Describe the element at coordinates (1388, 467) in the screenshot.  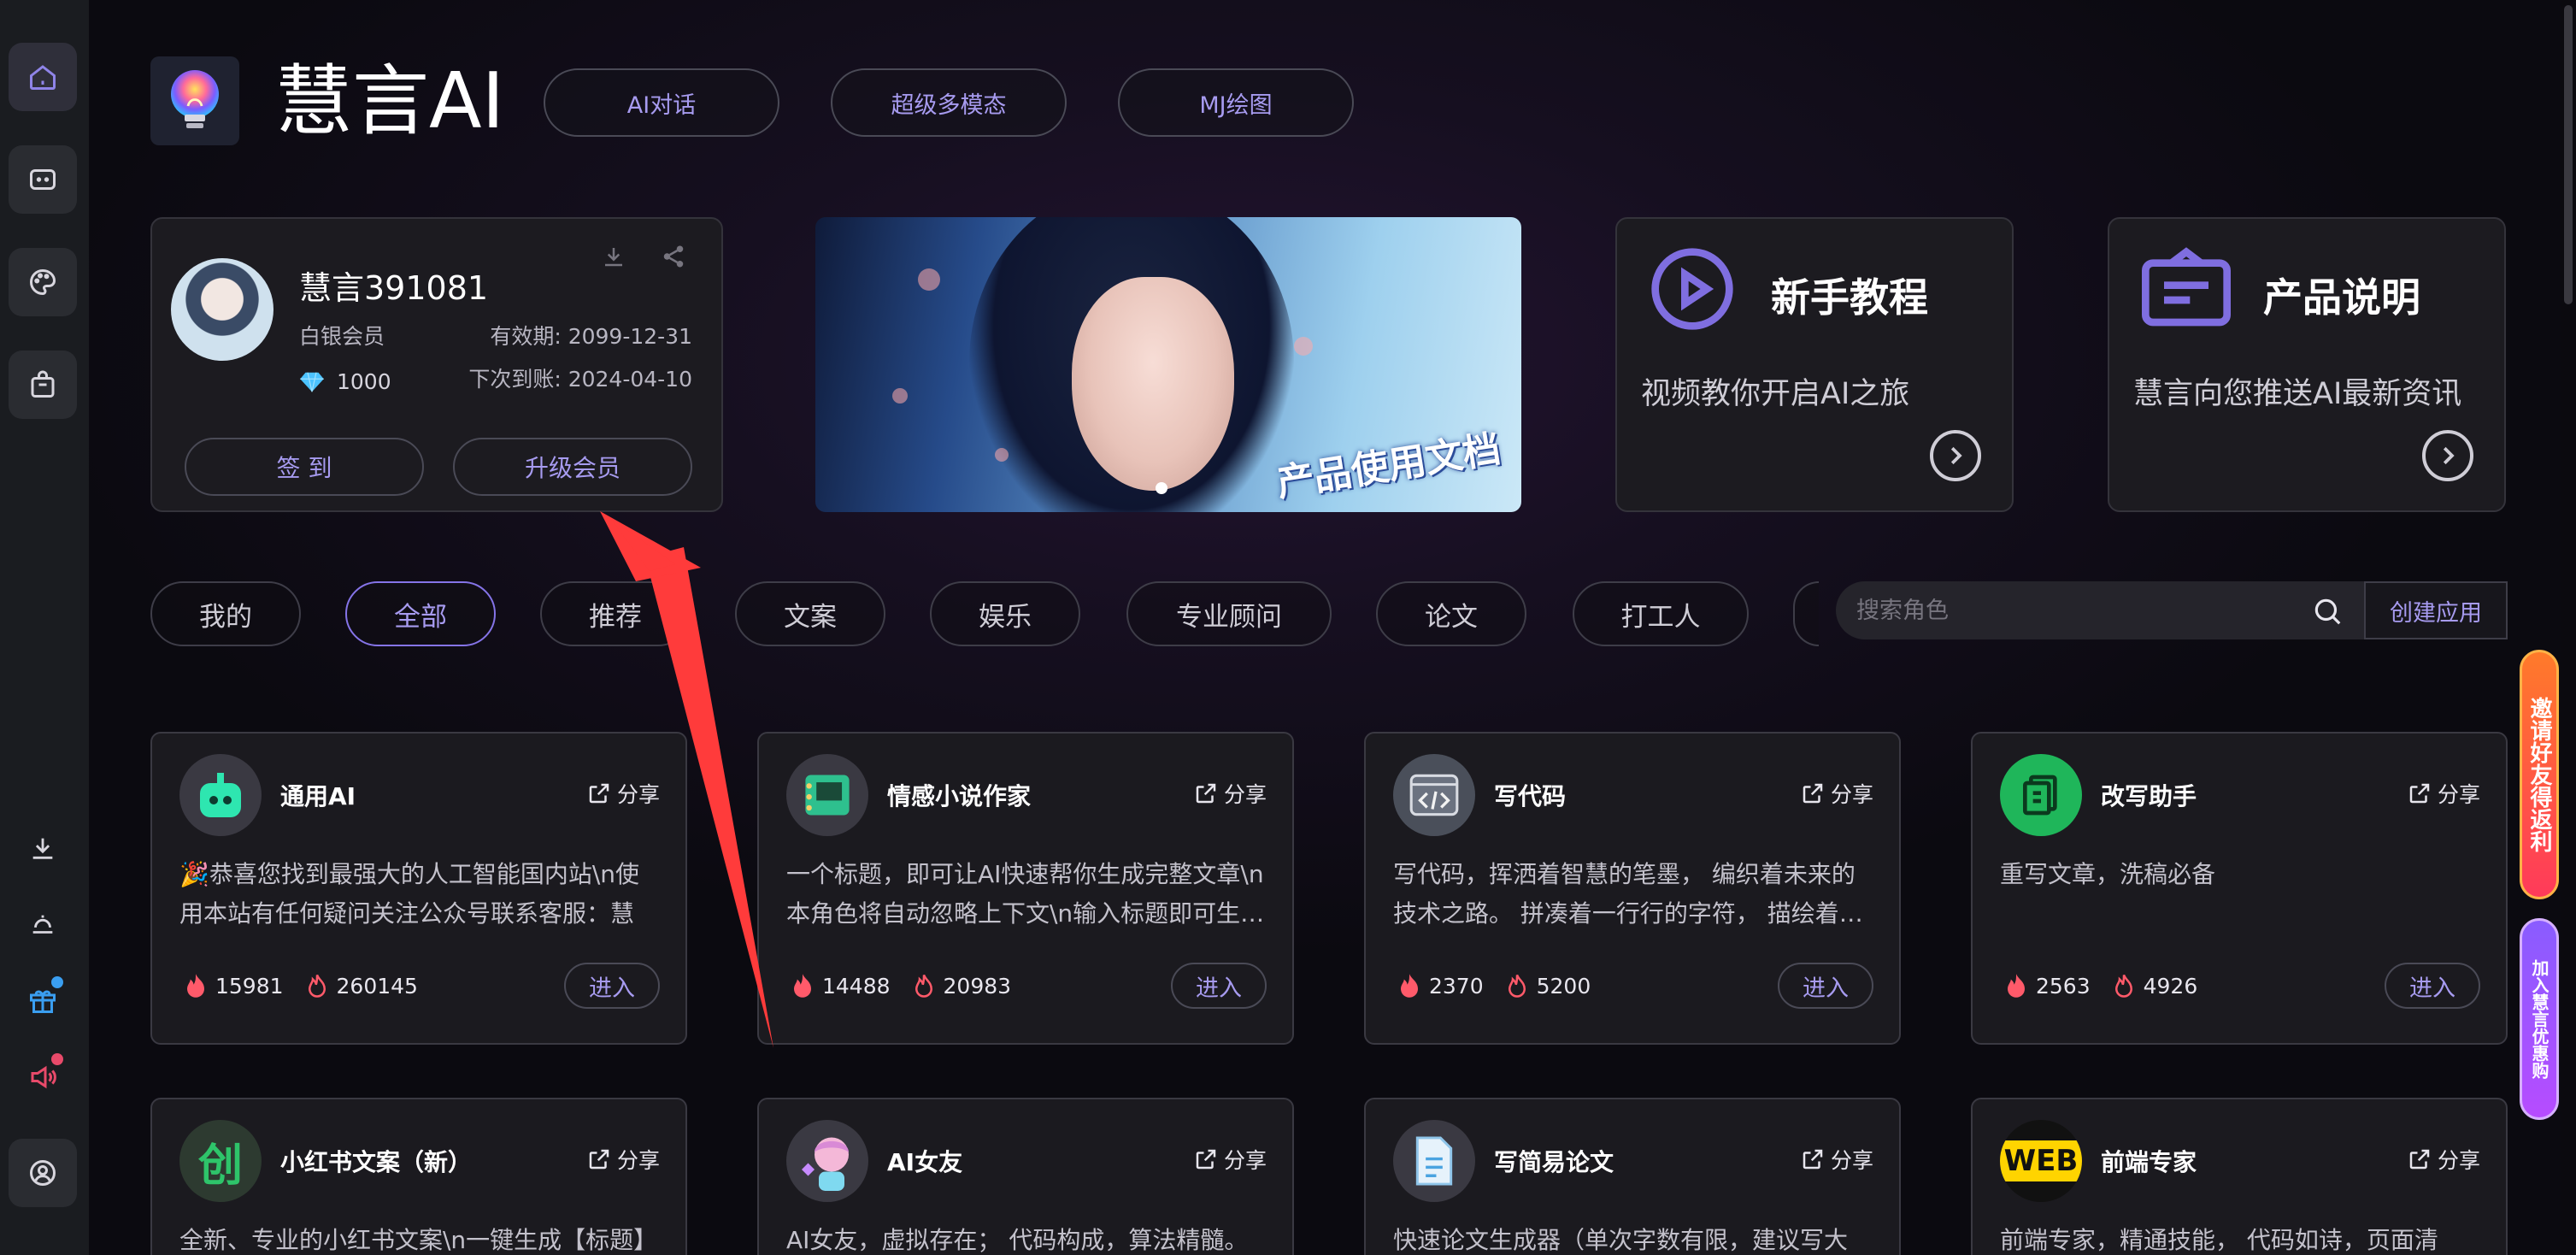
I see `banner-caption: 产品使用文档` at that location.